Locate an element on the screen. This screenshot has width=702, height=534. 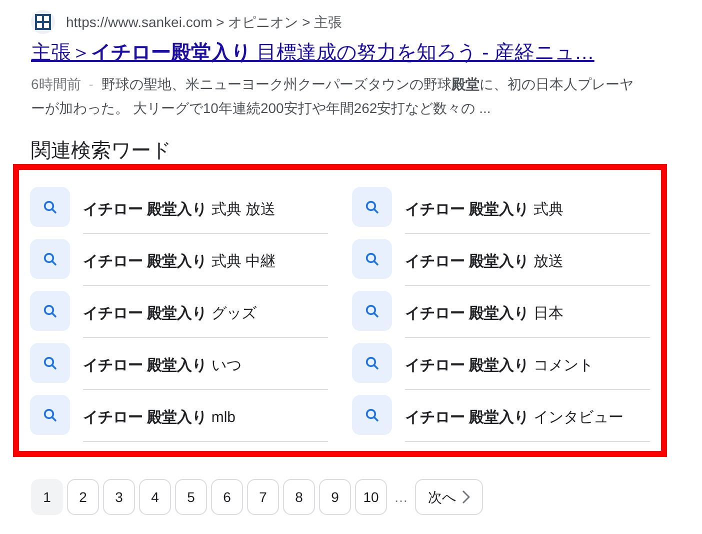
related-search-text: イチロー 殿堂入り 式典 放送 is located at coordinates (179, 210).